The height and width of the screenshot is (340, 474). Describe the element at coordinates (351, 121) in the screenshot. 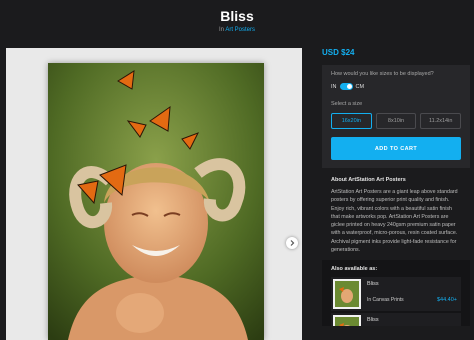

I see `size-option-16x20: 16x20in` at that location.